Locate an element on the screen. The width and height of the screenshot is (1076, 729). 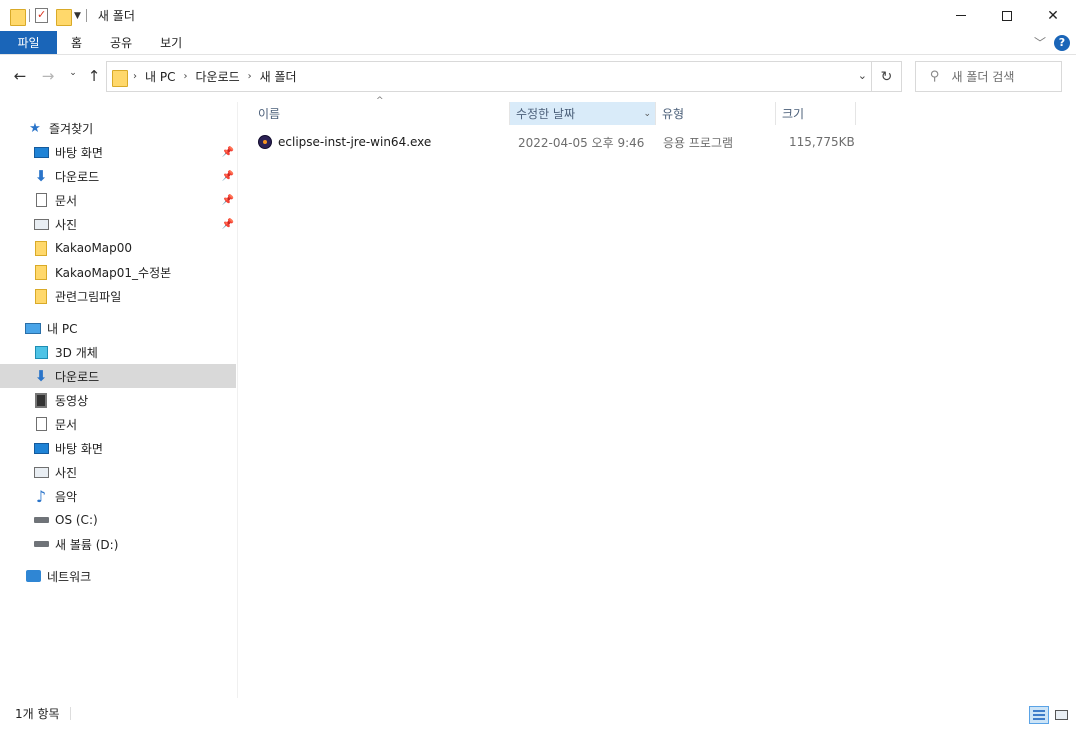
address-history-chevron-icon: ⌄ is located at coordinates (862, 75).